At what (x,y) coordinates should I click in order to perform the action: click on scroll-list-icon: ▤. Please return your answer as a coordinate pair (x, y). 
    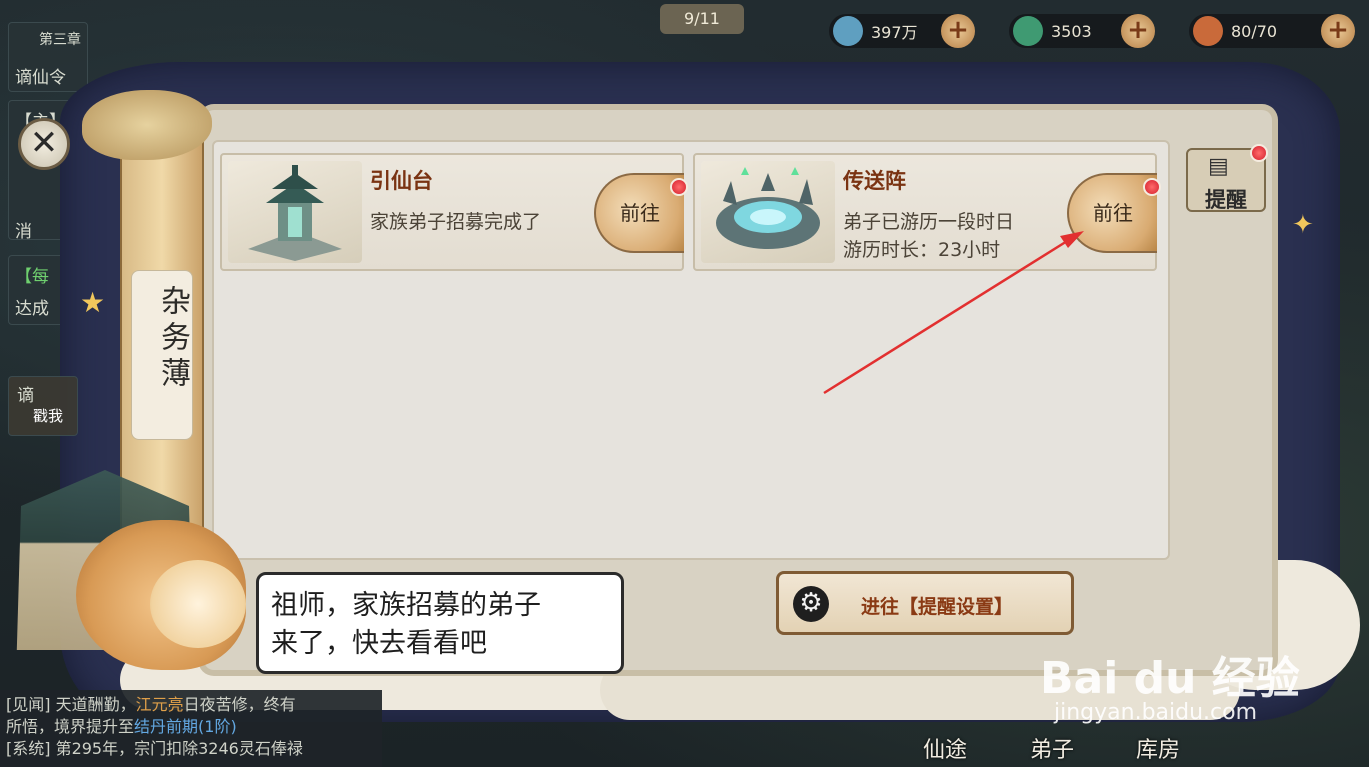
    Looking at the image, I should click on (1218, 166).